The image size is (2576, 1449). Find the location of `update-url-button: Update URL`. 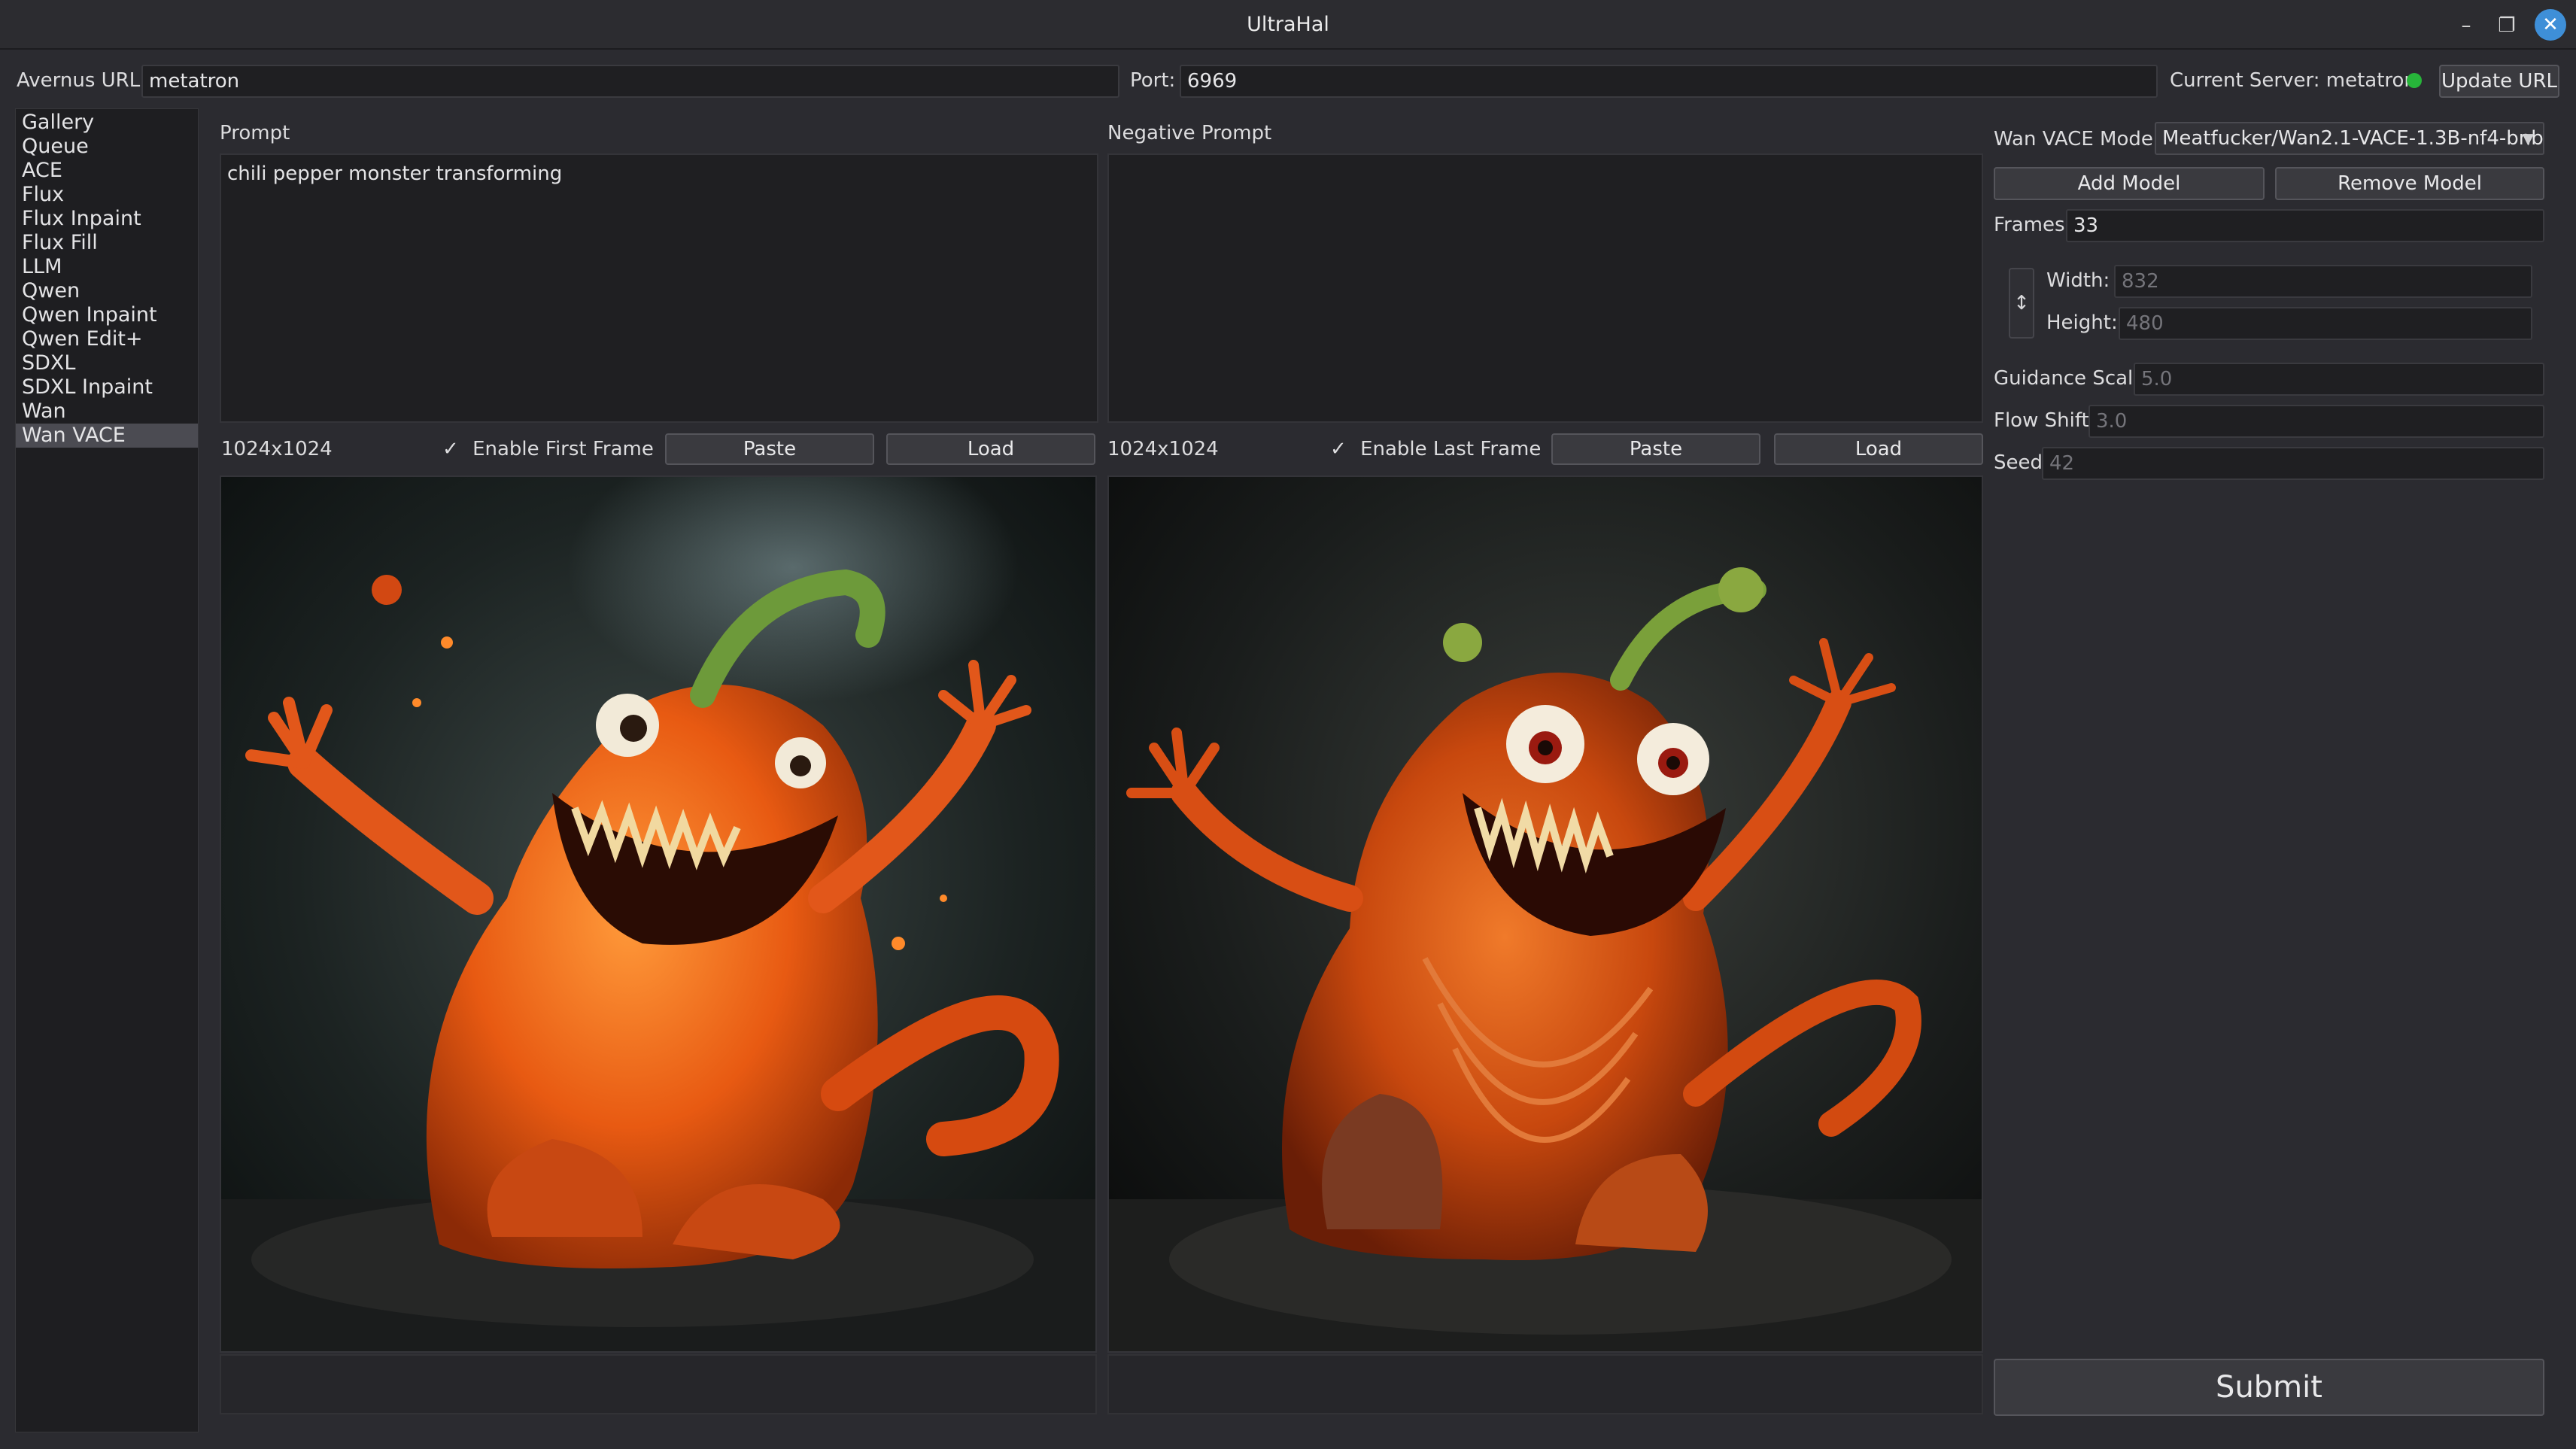

update-url-button: Update URL is located at coordinates (2499, 81).